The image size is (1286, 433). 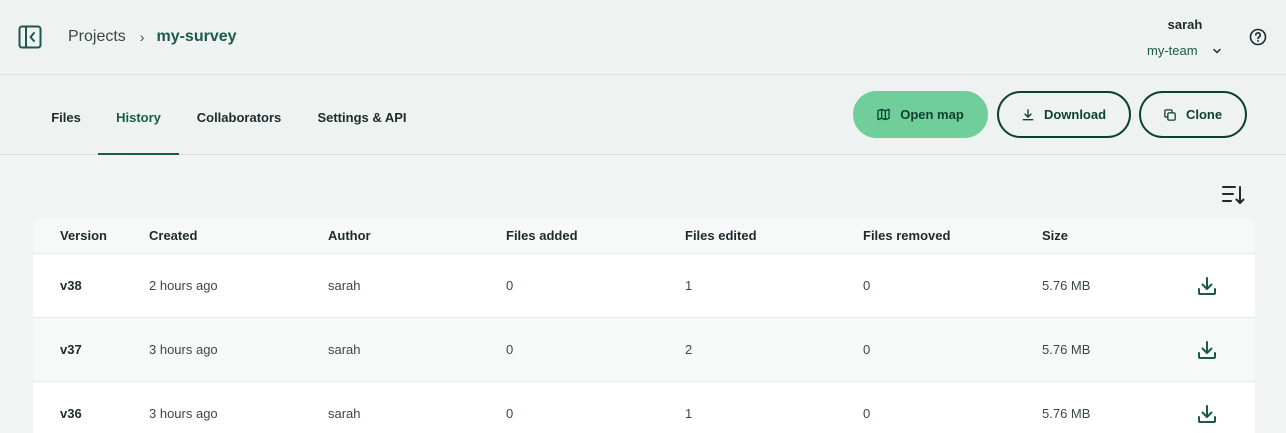 What do you see at coordinates (1258, 37) in the screenshot?
I see `help-icon` at bounding box center [1258, 37].